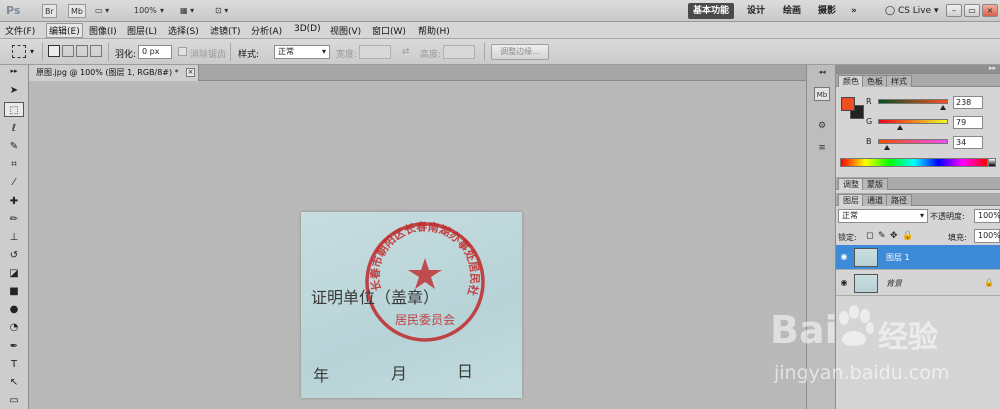 Image resolution: width=1000 pixels, height=409 pixels. Describe the element at coordinates (711, 11) in the screenshot. I see `workspace-essentials: 基本功能` at that location.